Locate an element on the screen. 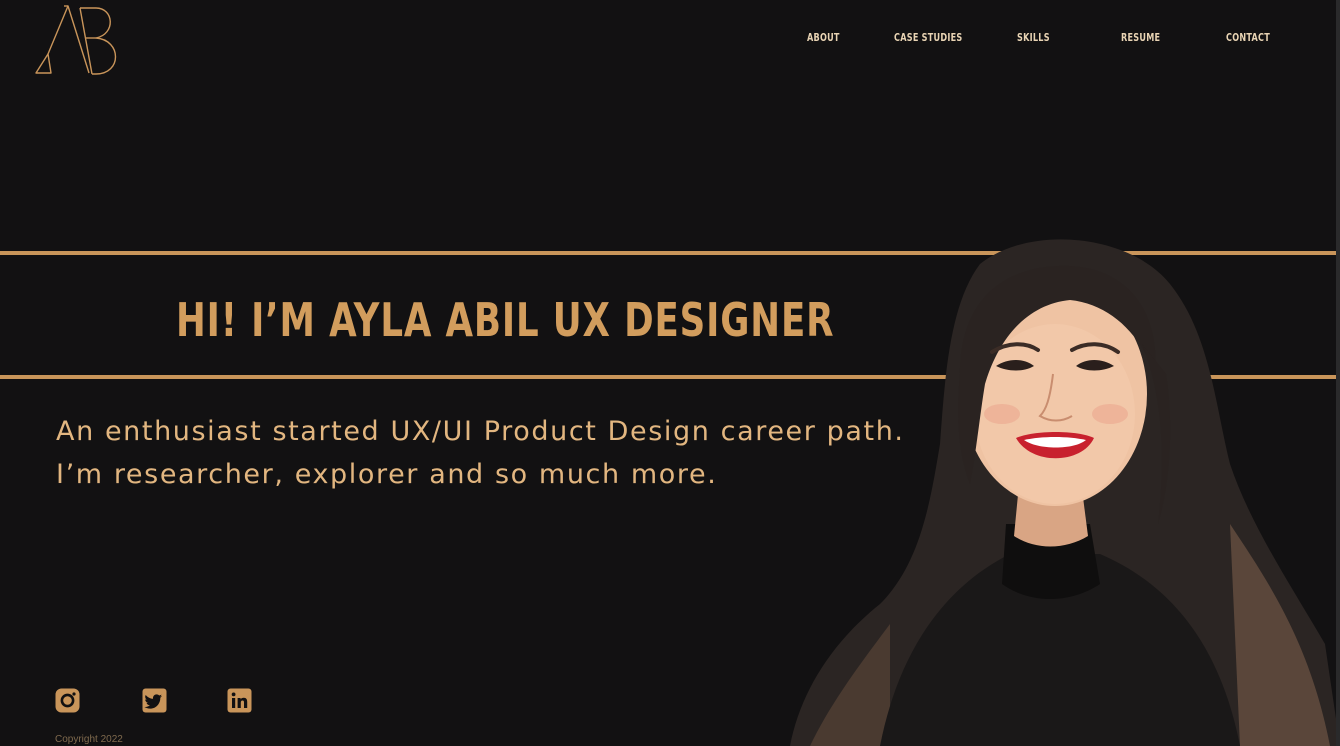 The width and height of the screenshot is (1340, 746). instagram-icon is located at coordinates (67, 700).